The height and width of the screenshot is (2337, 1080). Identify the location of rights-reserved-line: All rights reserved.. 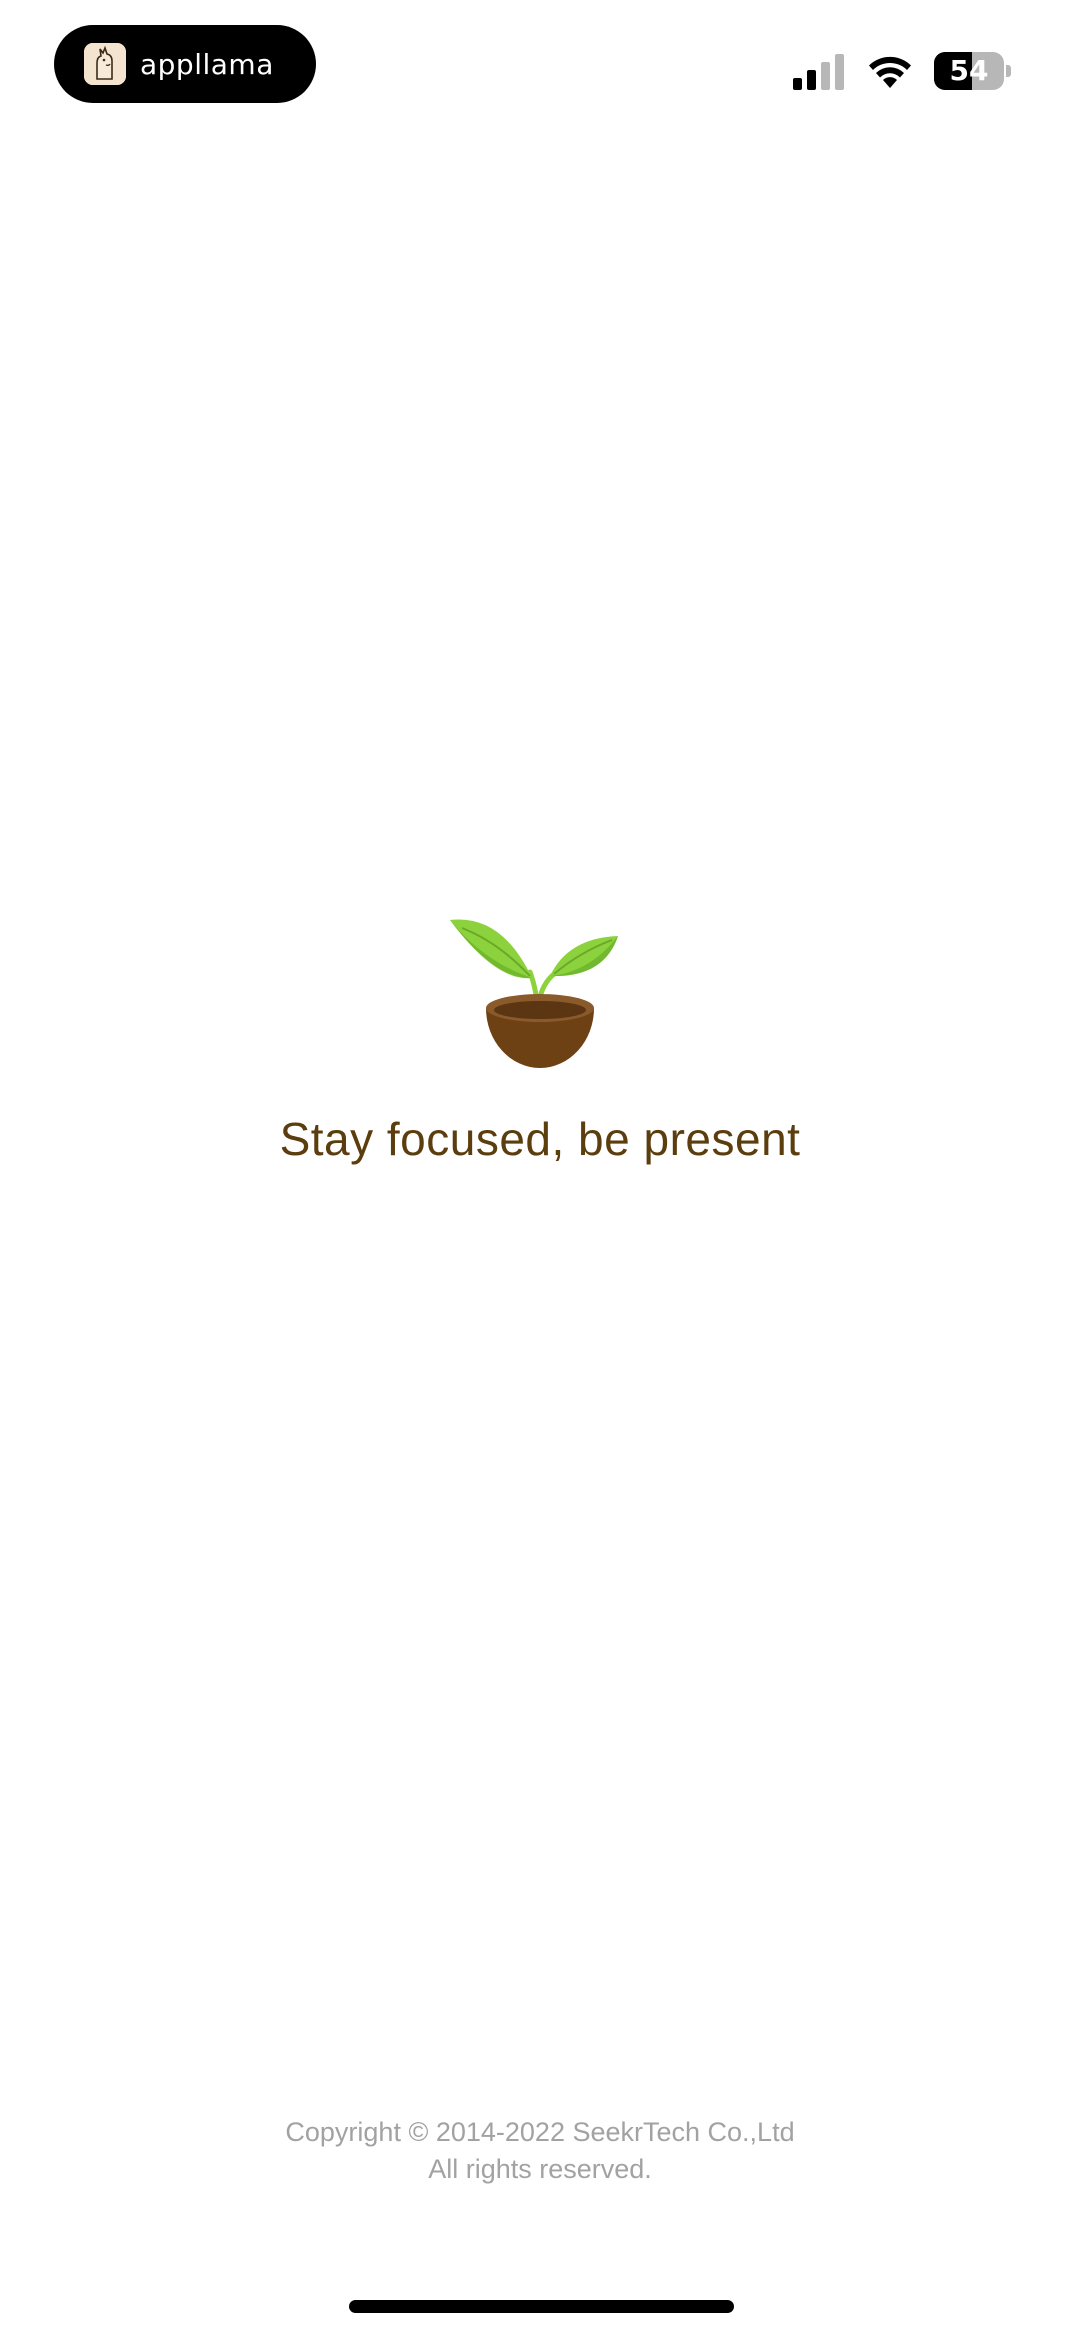
(540, 2169).